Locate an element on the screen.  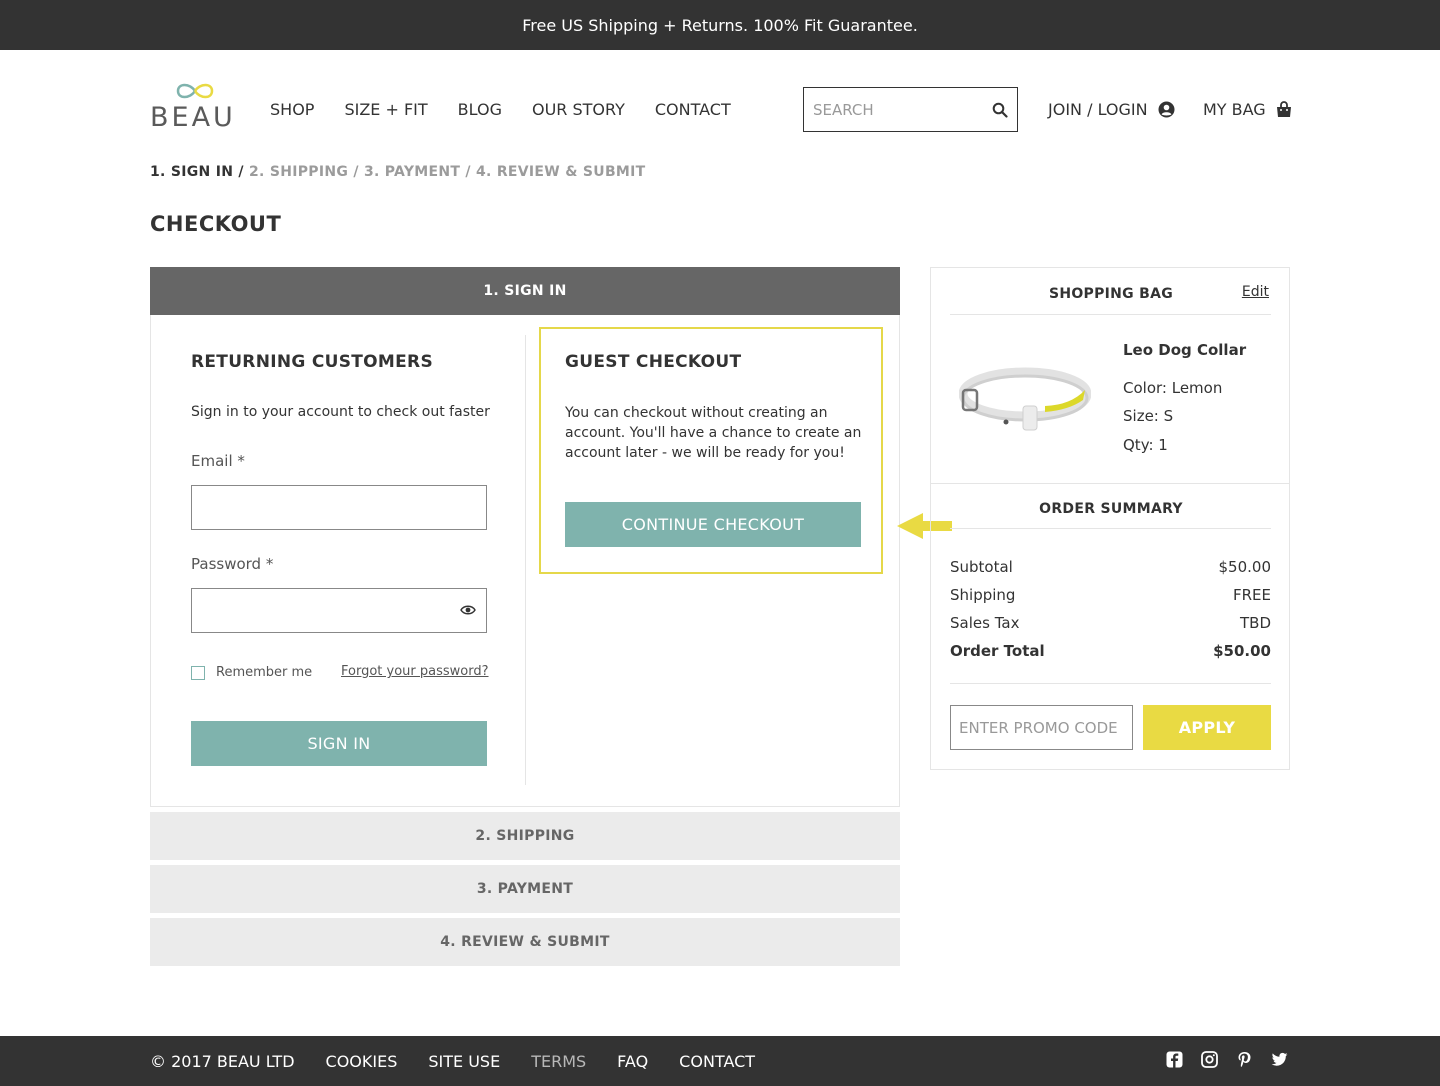
step-payment-label: 3. PAYMENT is located at coordinates (525, 889).